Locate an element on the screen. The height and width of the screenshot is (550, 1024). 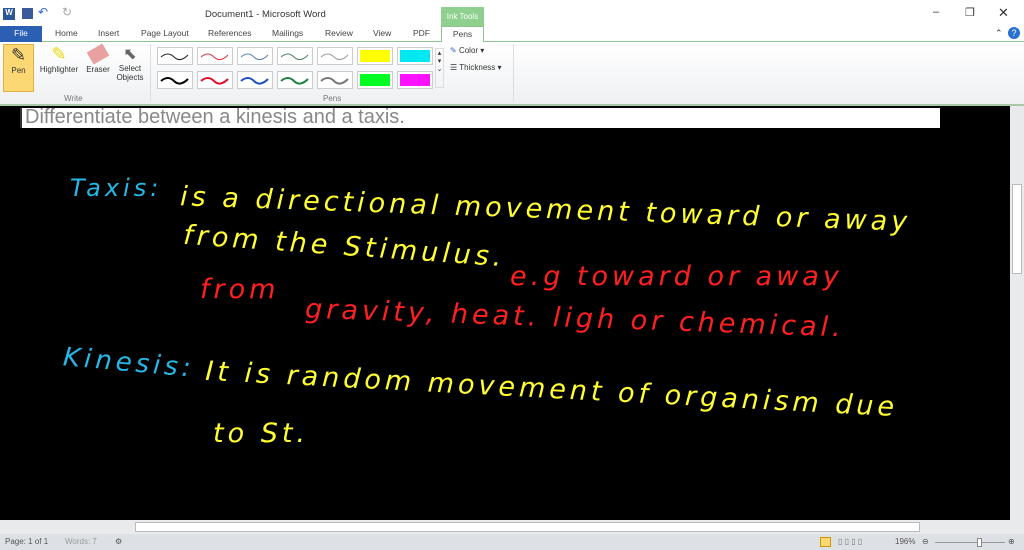
restore-button: ❐ is located at coordinates (970, 12).